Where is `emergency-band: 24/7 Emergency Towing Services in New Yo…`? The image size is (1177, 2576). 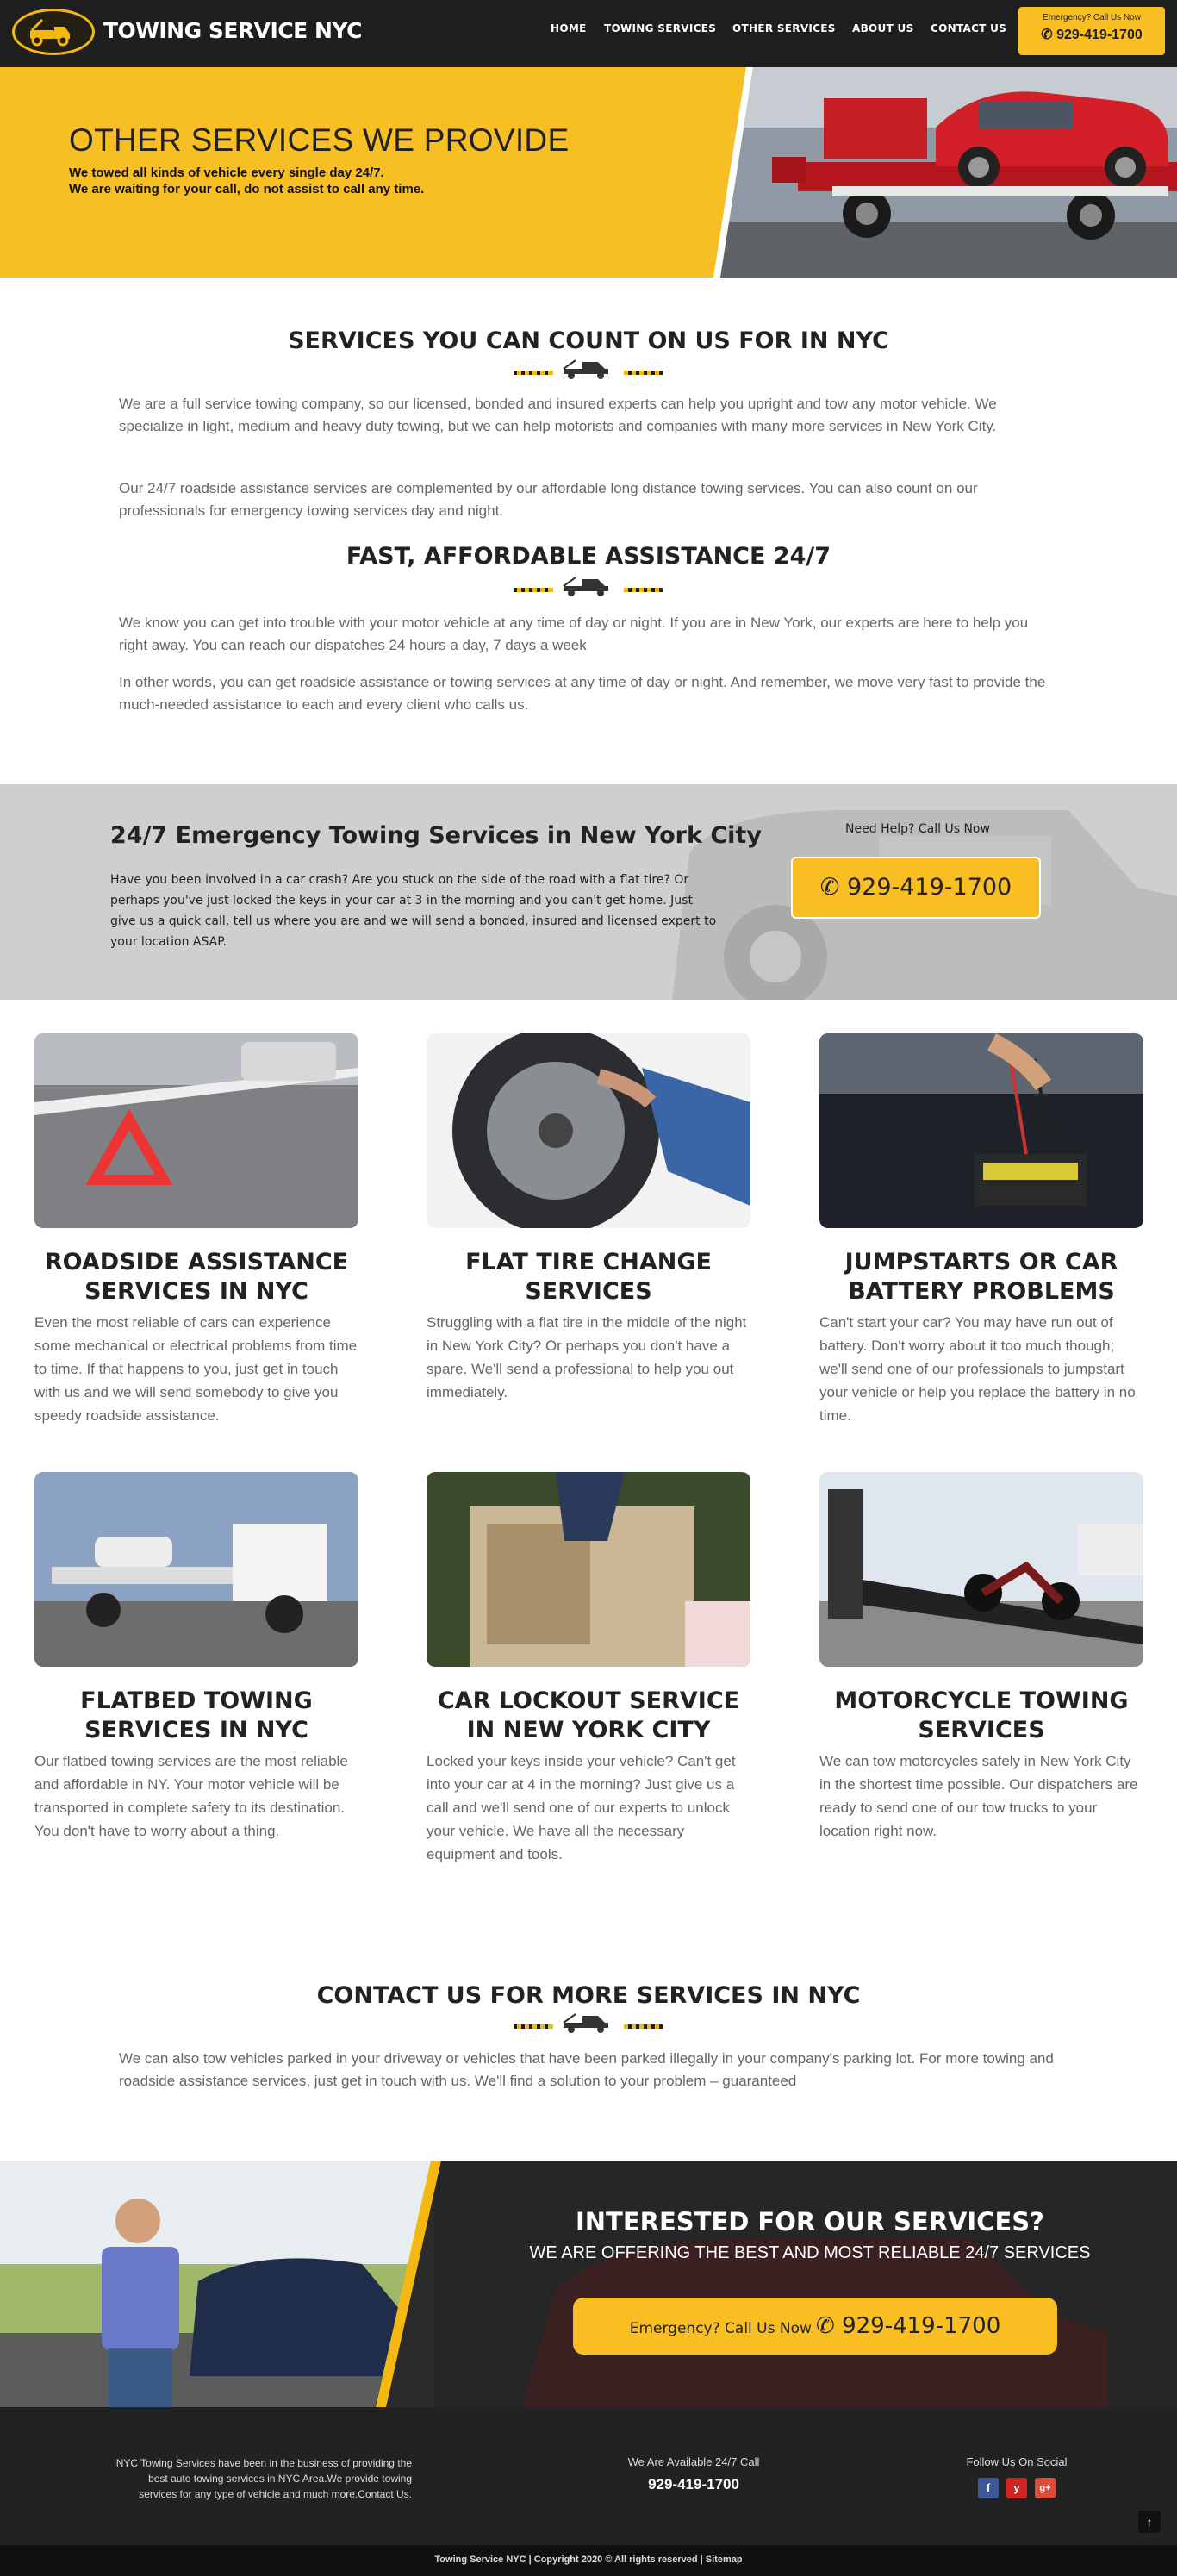
emergency-band: 24/7 Emergency Towing Services in New Yo… is located at coordinates (588, 892).